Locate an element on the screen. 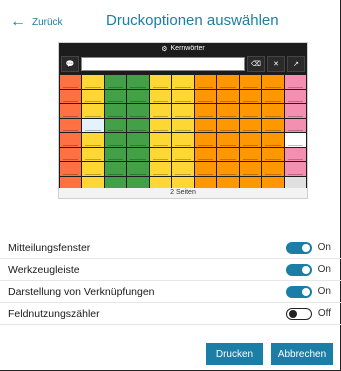 The width and height of the screenshot is (341, 371). option-label: Feldnutzungszähler is located at coordinates (54, 313).